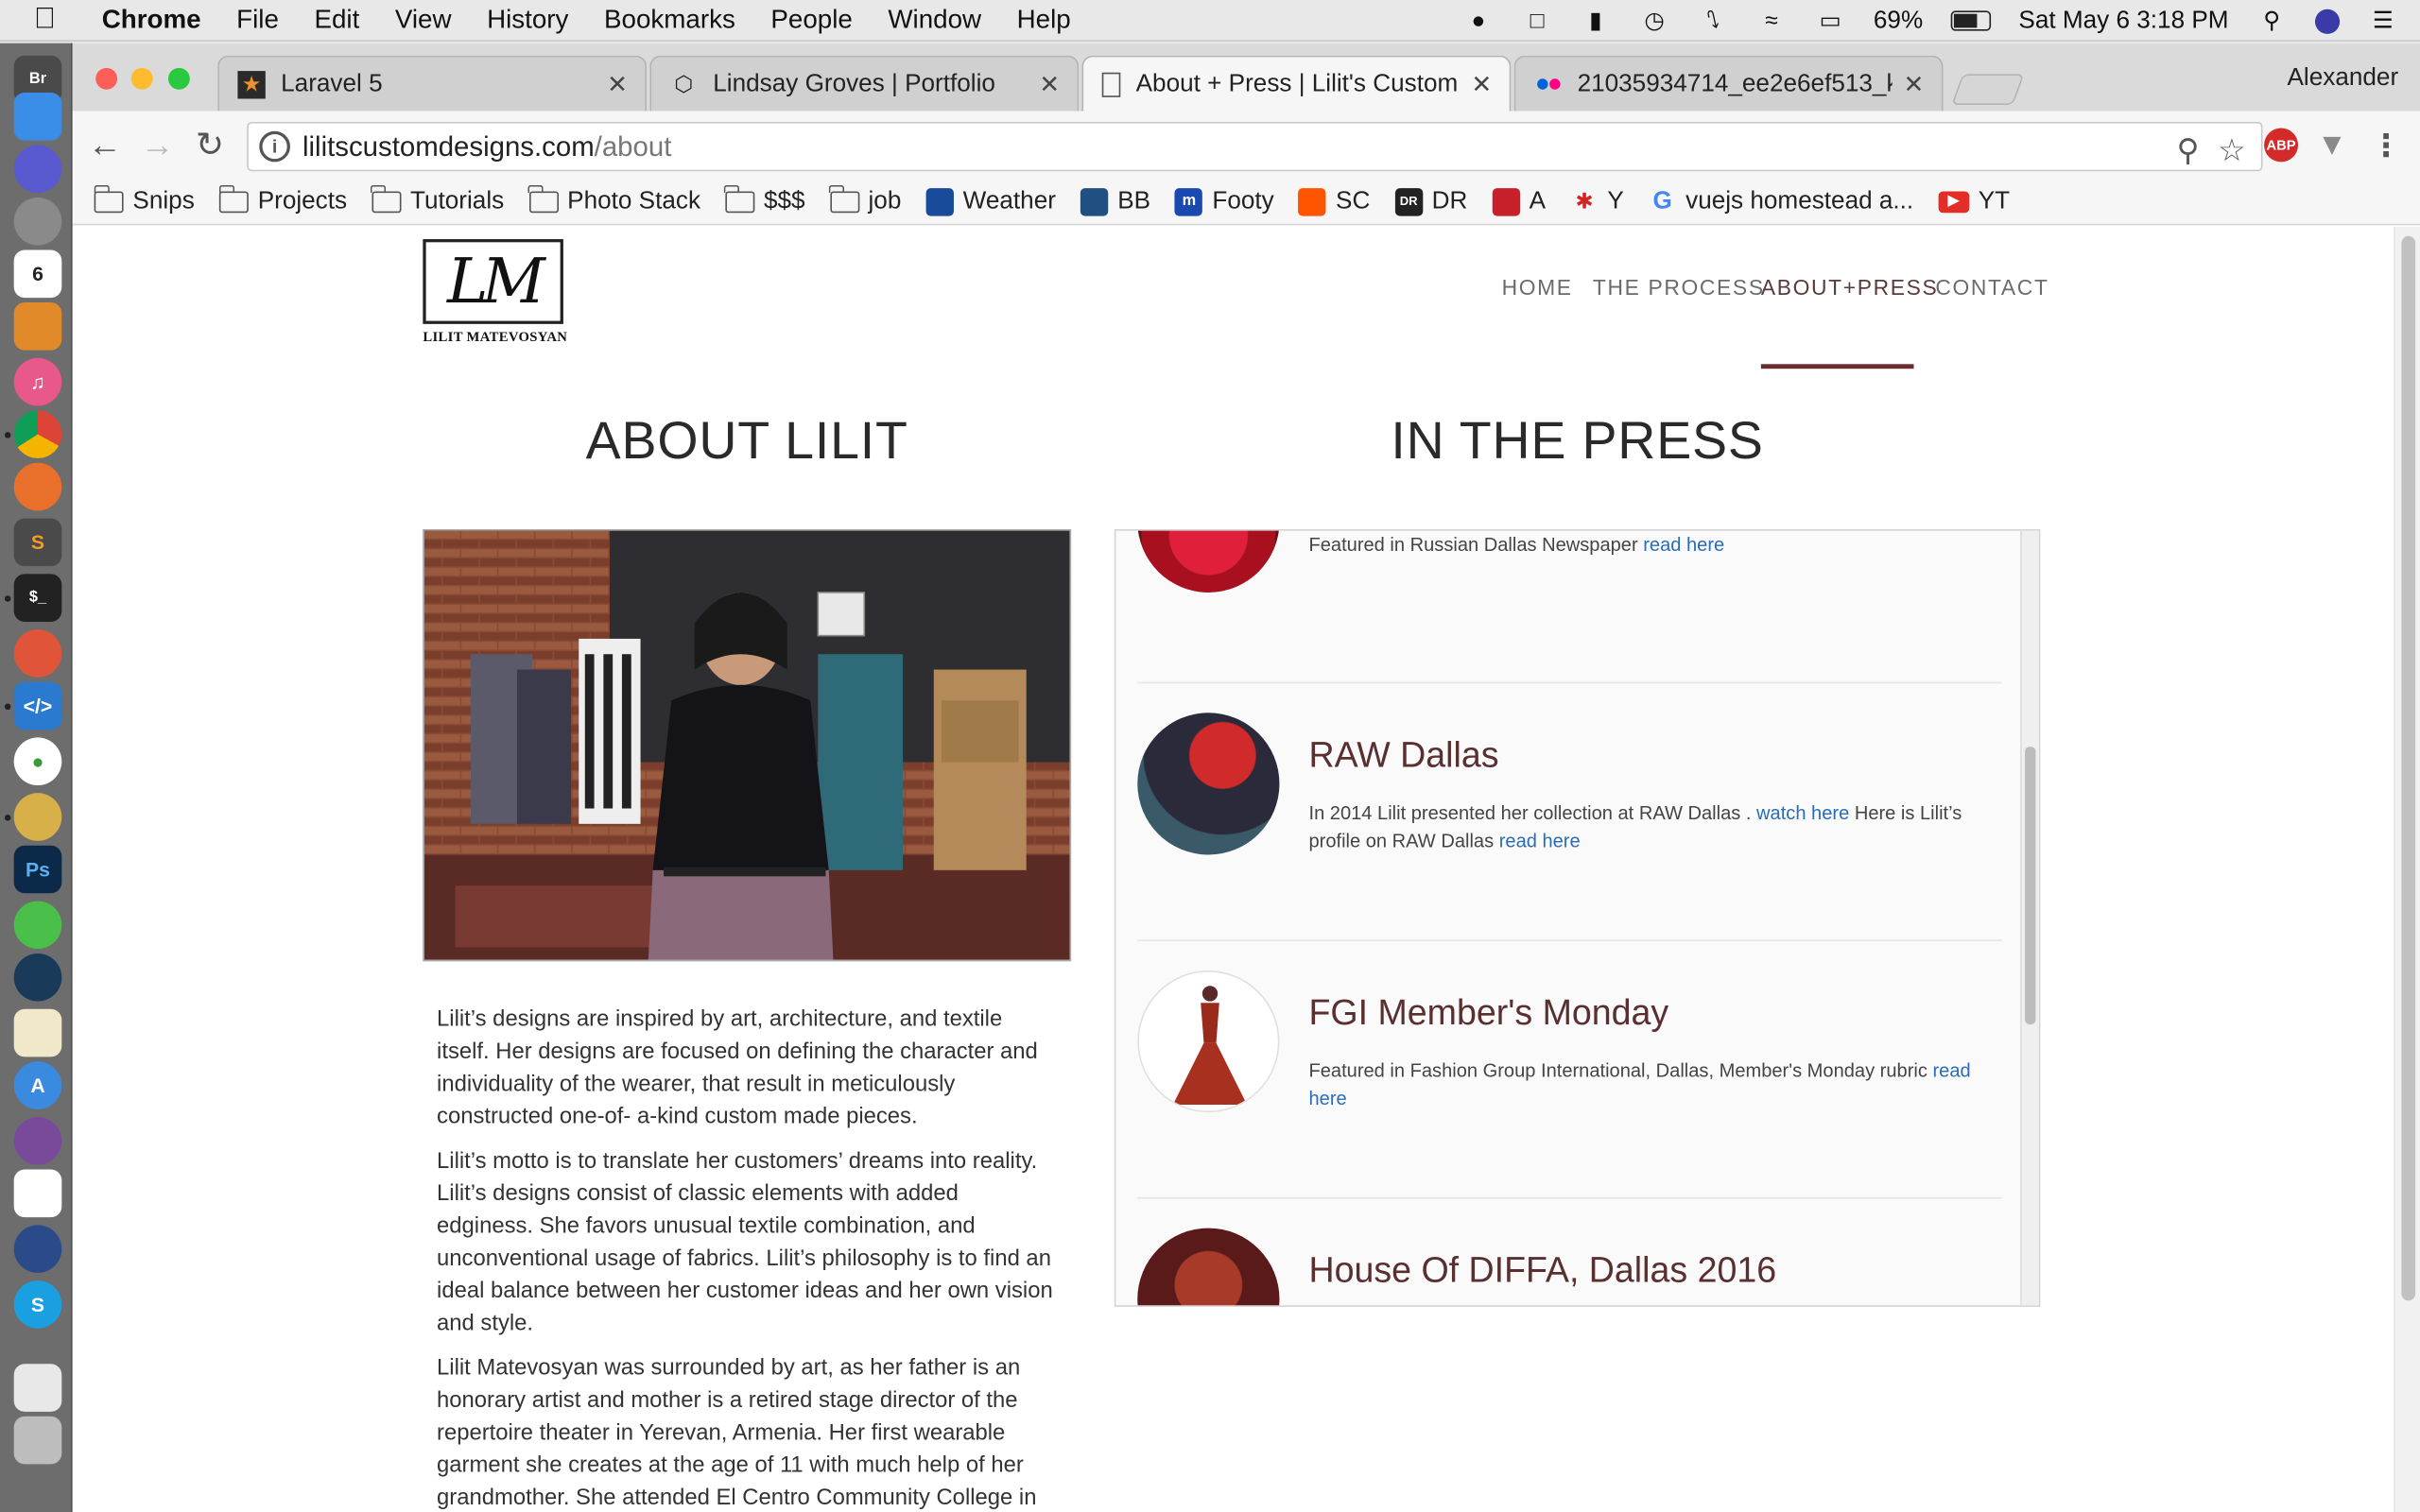  What do you see at coordinates (2332, 145) in the screenshot?
I see `vue-devtools-icon: ▼` at bounding box center [2332, 145].